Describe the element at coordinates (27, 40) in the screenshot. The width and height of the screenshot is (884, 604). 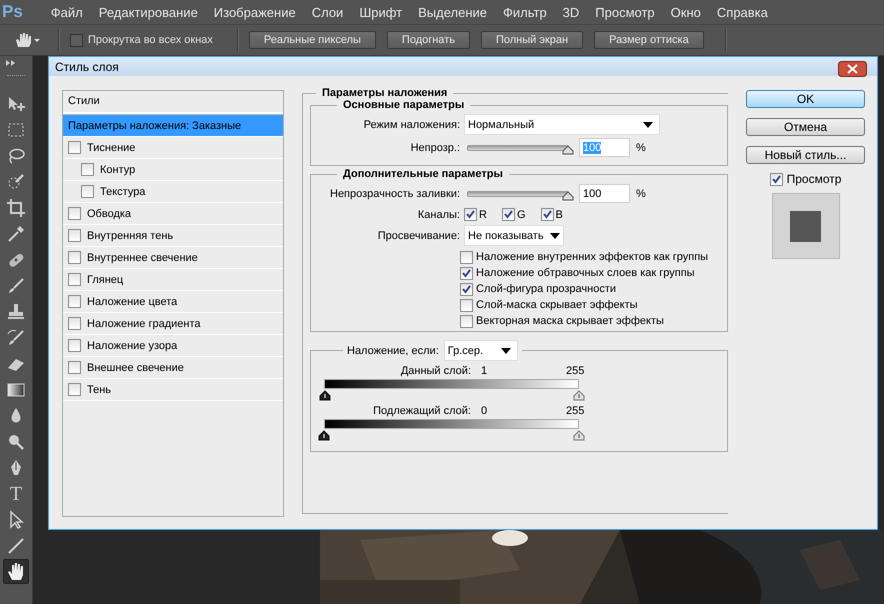
I see `hand-icon` at that location.